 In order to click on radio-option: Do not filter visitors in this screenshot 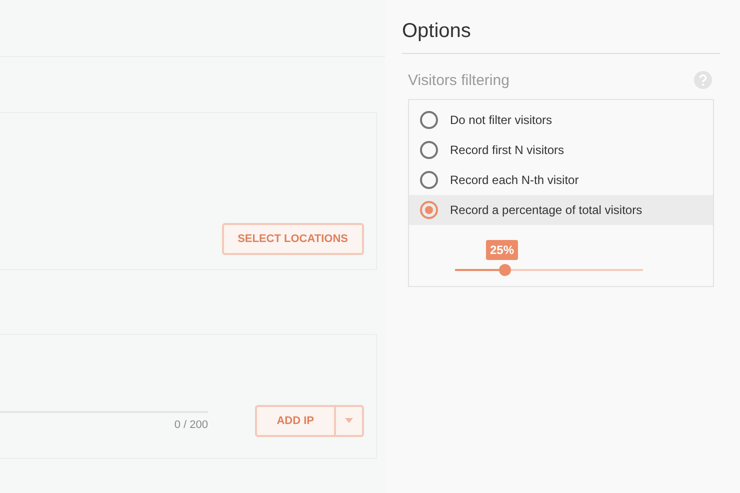, I will do `click(561, 120)`.